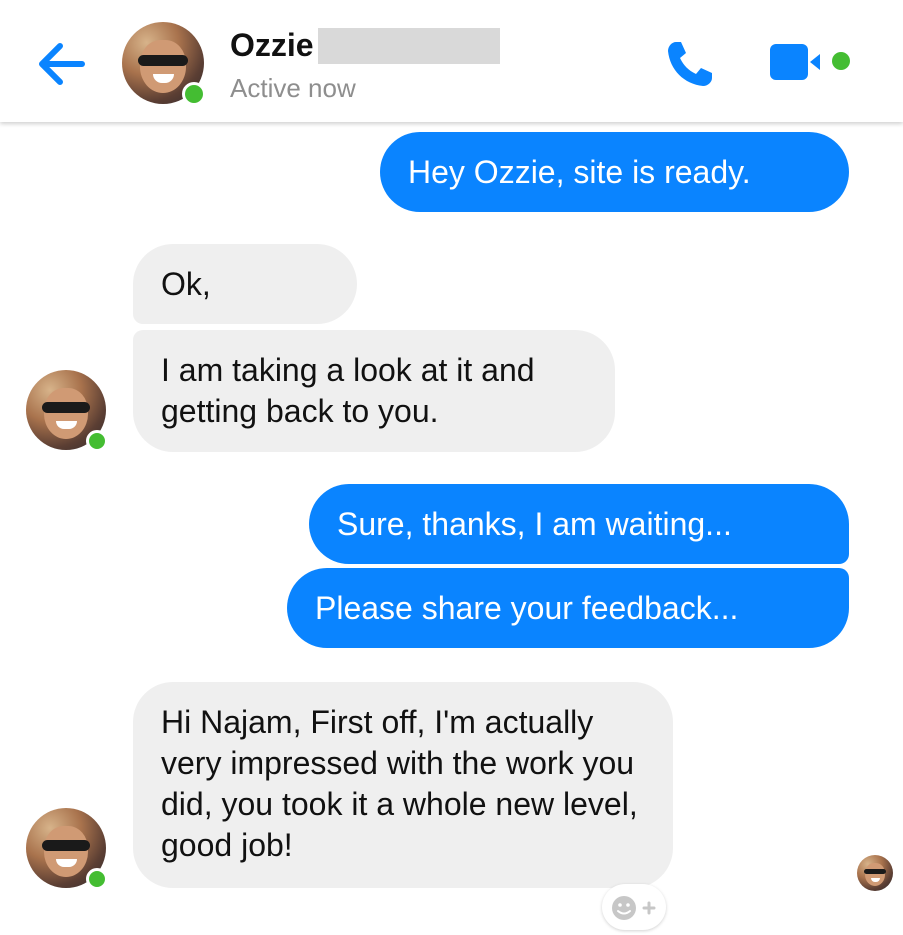 The width and height of the screenshot is (903, 935). Describe the element at coordinates (164, 64) in the screenshot. I see `contact-avatar` at that location.